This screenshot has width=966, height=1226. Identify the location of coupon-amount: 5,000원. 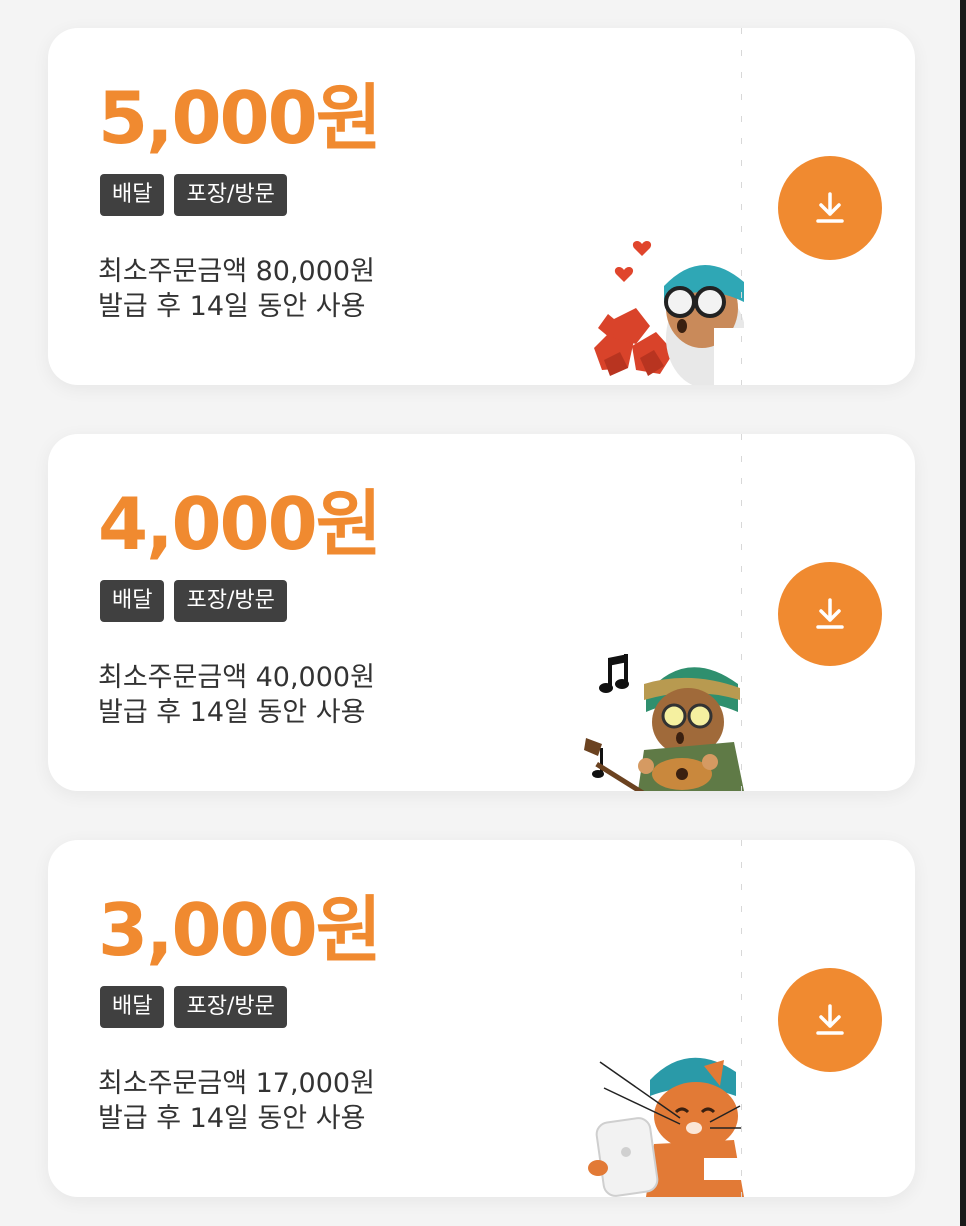
(240, 118).